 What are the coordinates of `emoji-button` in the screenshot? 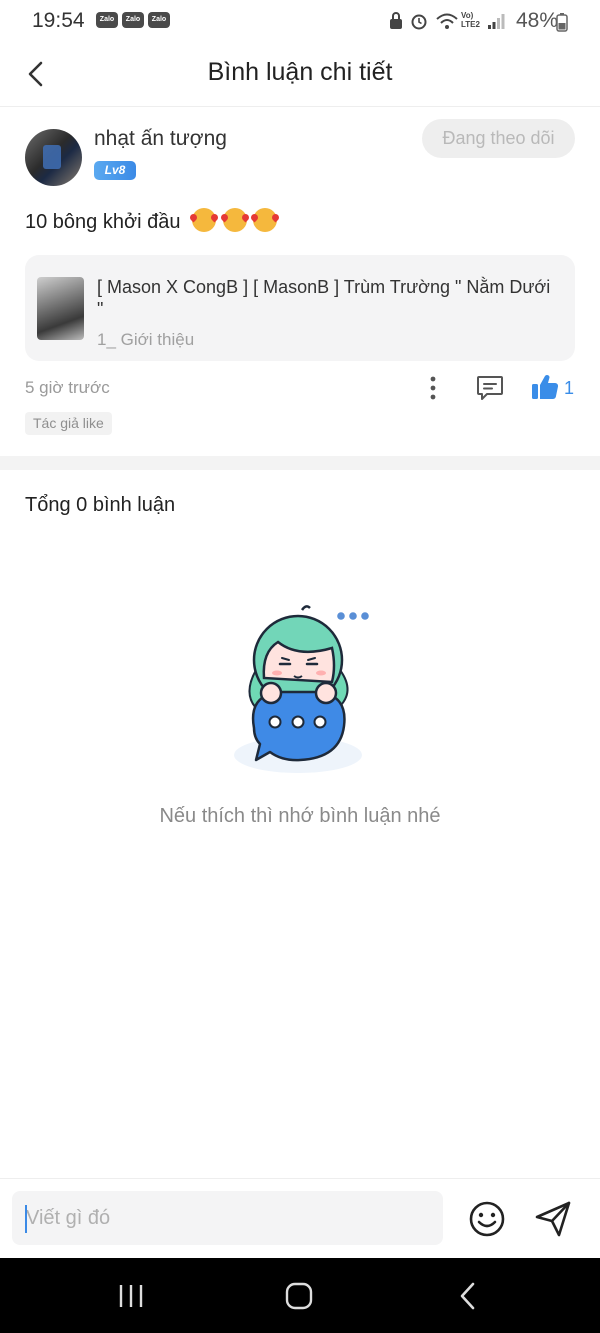 It's located at (487, 1219).